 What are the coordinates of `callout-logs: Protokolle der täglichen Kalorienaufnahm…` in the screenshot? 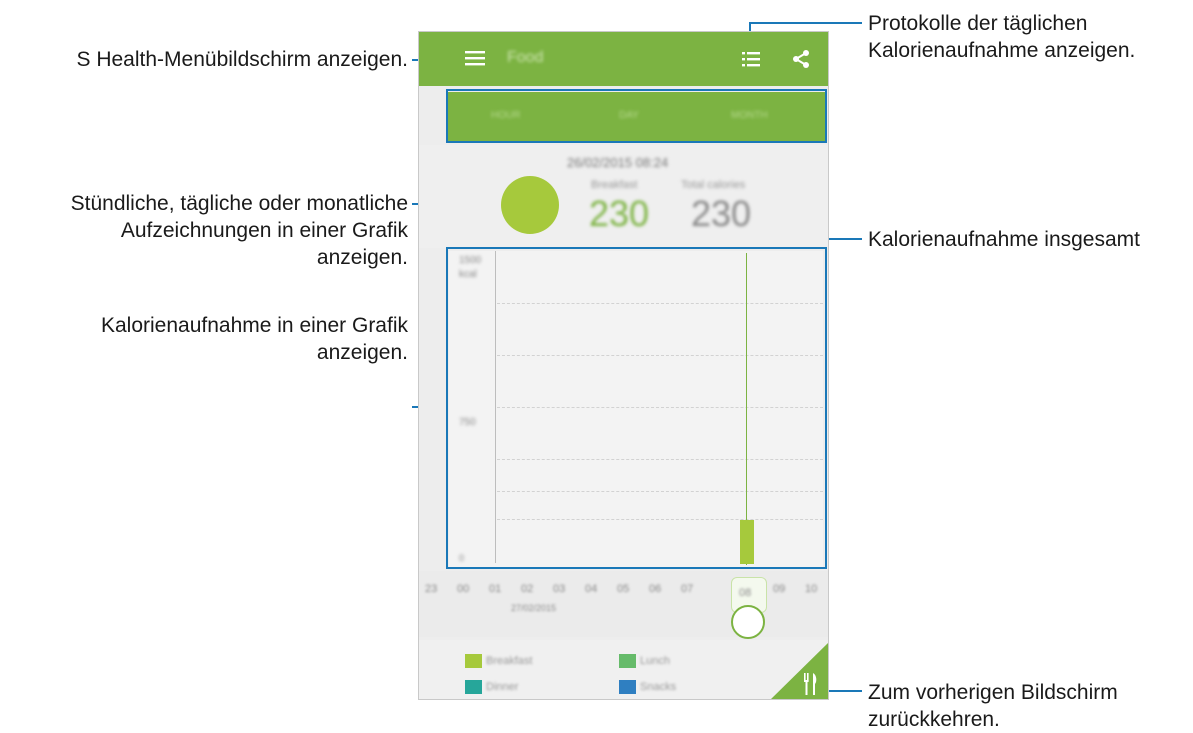 It's located at (1028, 37).